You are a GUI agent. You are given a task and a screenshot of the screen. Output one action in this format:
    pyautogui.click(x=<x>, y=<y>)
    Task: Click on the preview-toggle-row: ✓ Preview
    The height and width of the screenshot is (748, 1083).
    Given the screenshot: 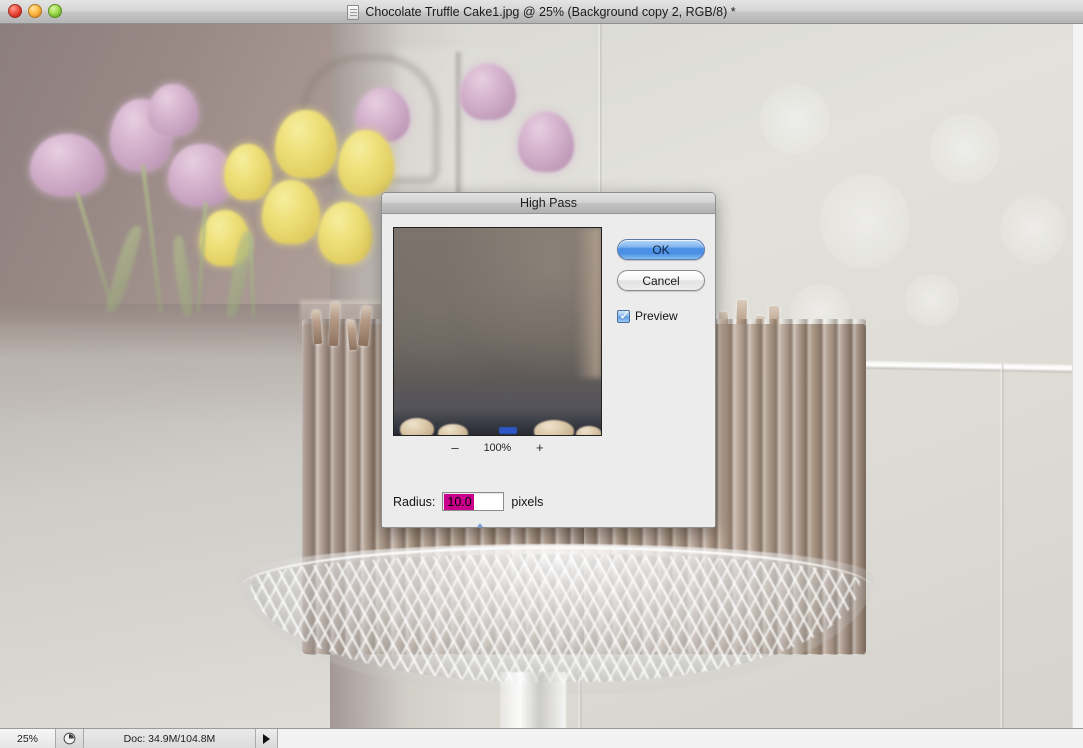 What is the action you would take?
    pyautogui.click(x=647, y=314)
    